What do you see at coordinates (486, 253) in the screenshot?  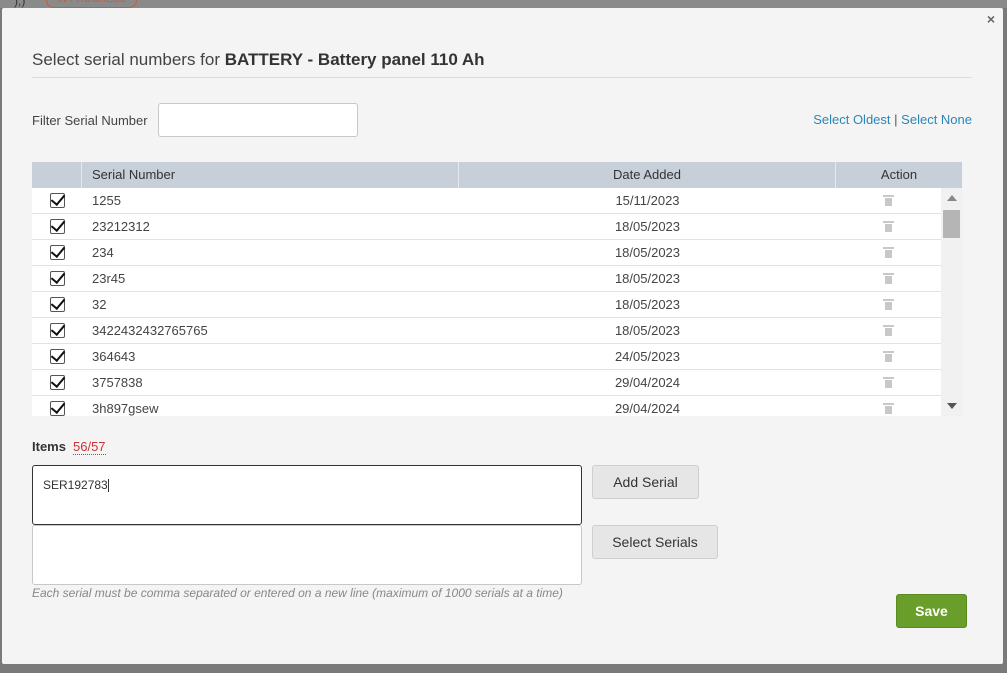 I see `table-row: 234 18/05/2023` at bounding box center [486, 253].